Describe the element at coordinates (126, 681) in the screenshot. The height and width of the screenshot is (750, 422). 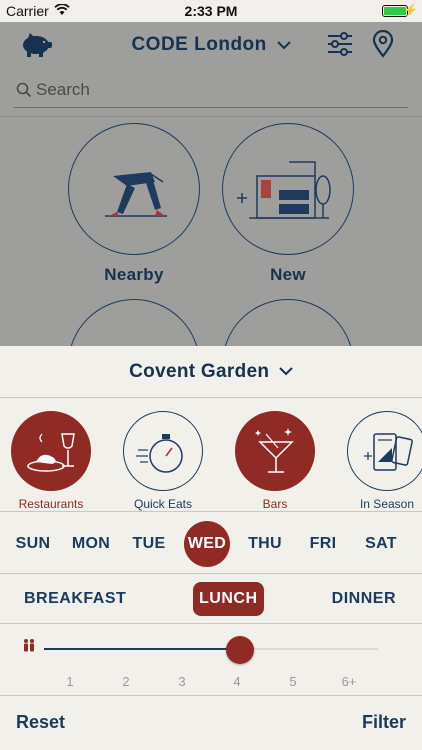
I see `party-size-option: 2` at that location.